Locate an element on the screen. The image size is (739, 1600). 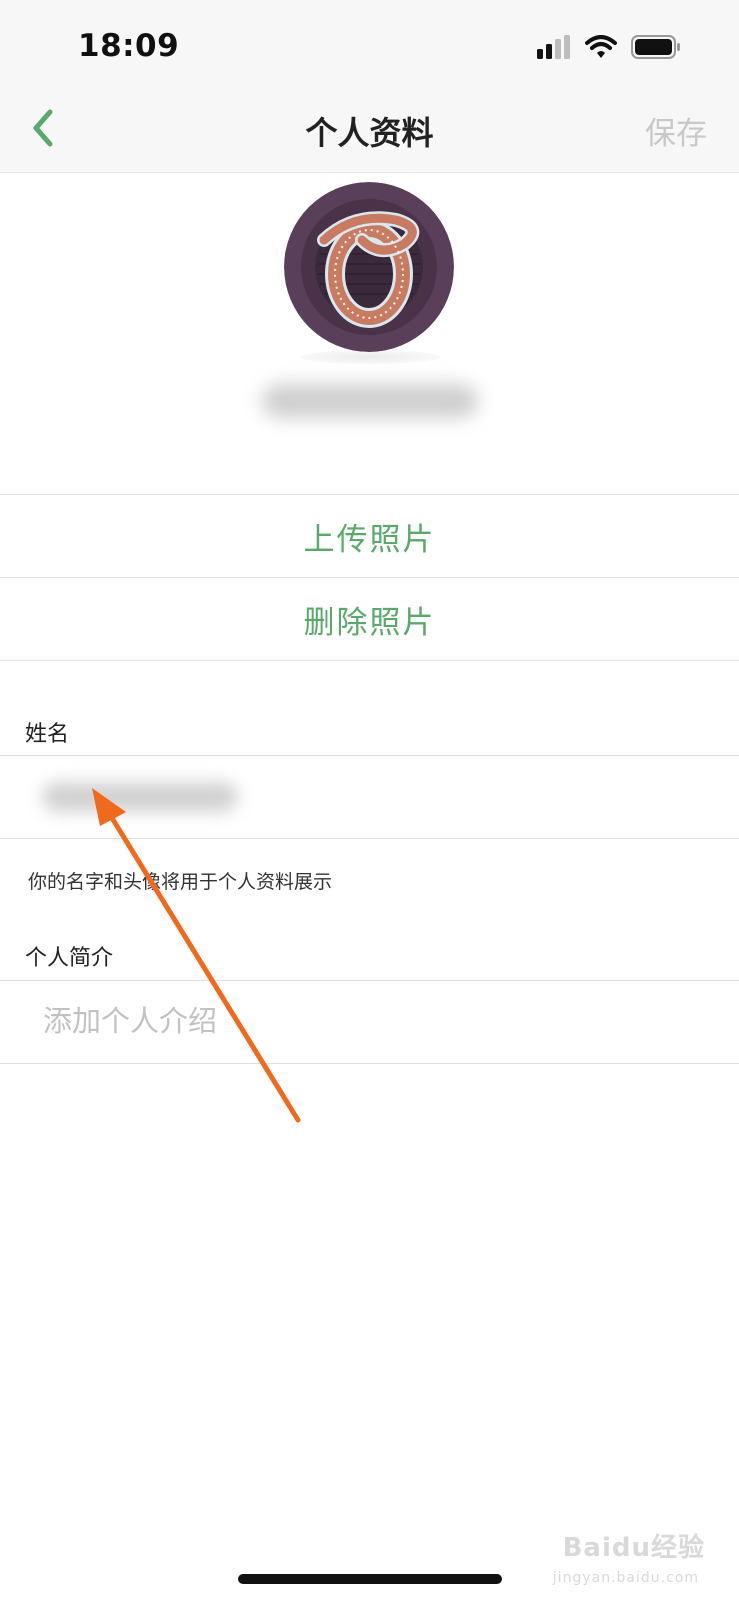
save-button: 保存 is located at coordinates (676, 130).